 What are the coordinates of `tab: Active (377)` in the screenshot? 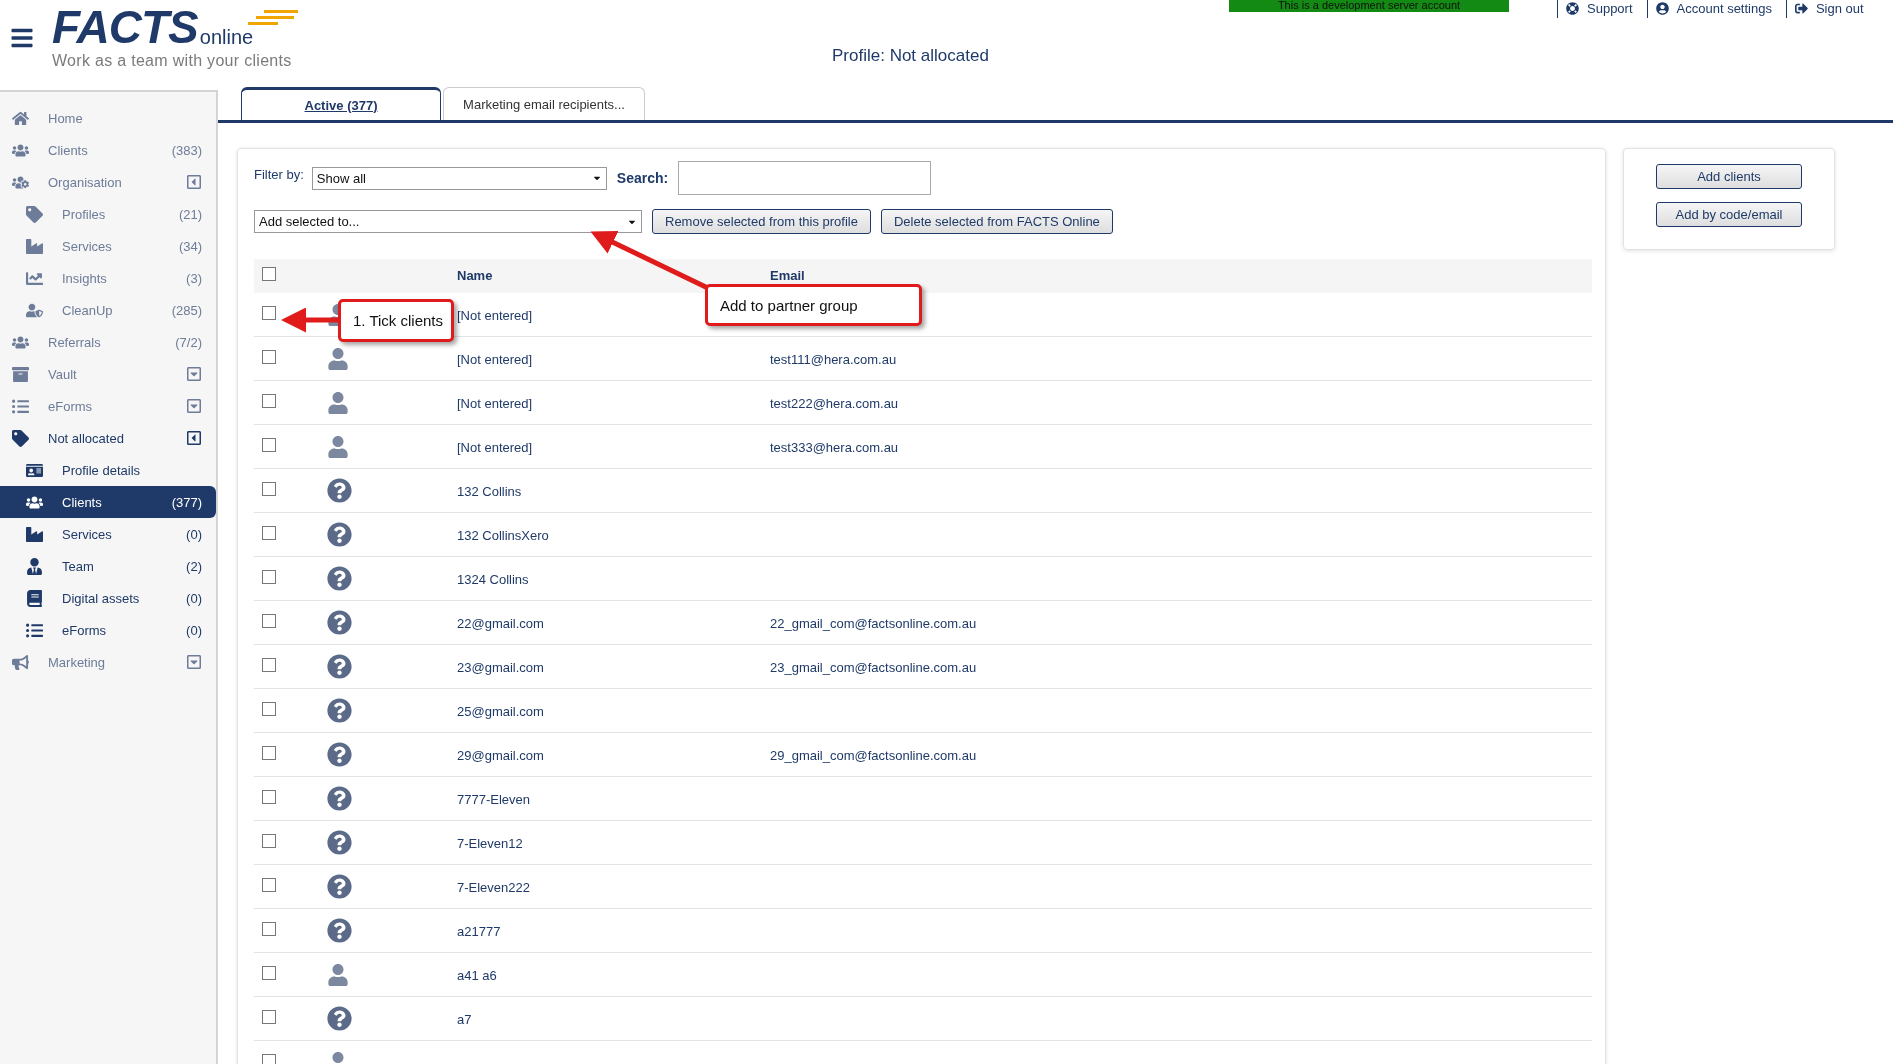 It's located at (341, 103).